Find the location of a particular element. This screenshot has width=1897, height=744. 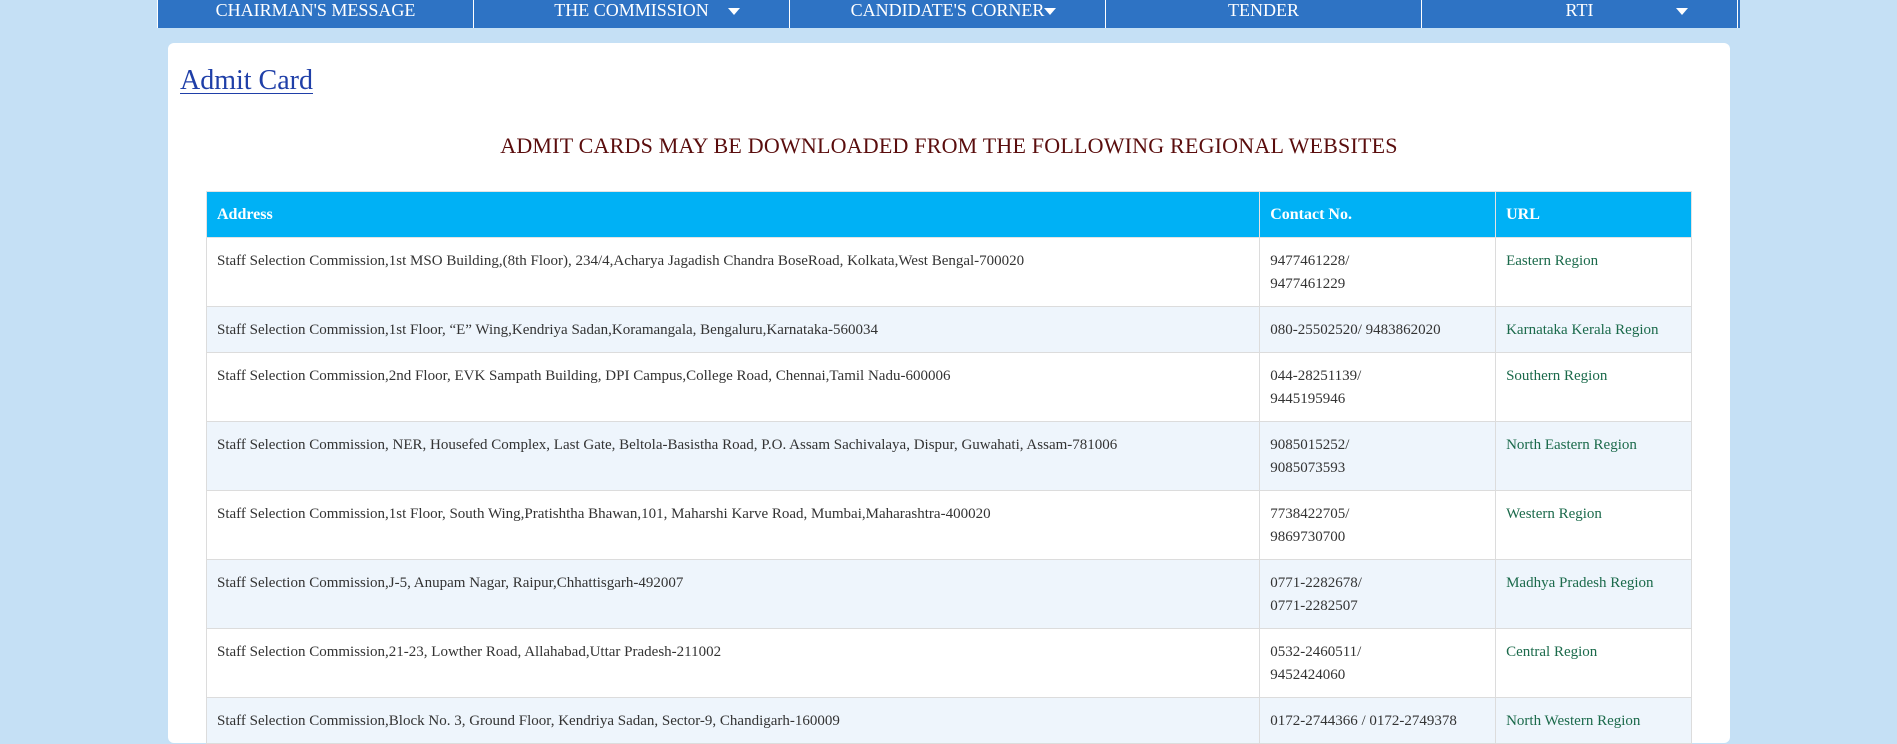

nav-item-candidate-s-corner: CANDIDATE'S CORNER is located at coordinates (947, 14).